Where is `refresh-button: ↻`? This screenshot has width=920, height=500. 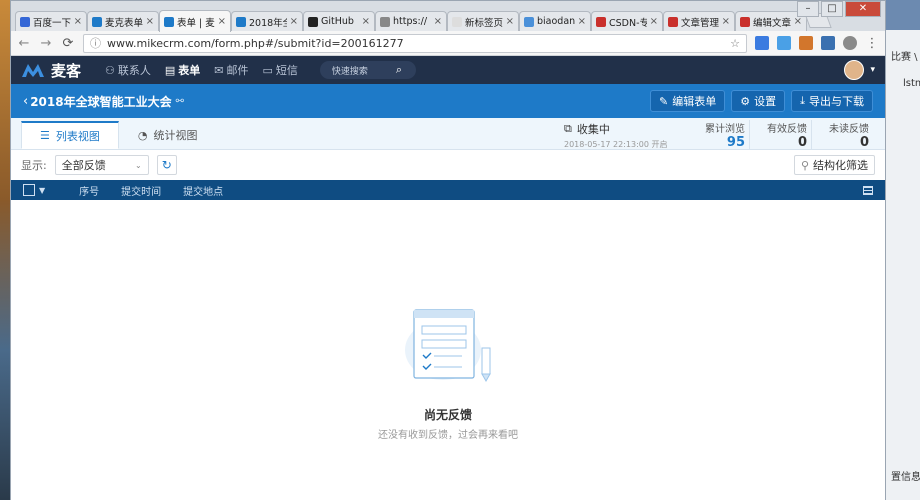
refresh-button: ↻ is located at coordinates (166, 165).